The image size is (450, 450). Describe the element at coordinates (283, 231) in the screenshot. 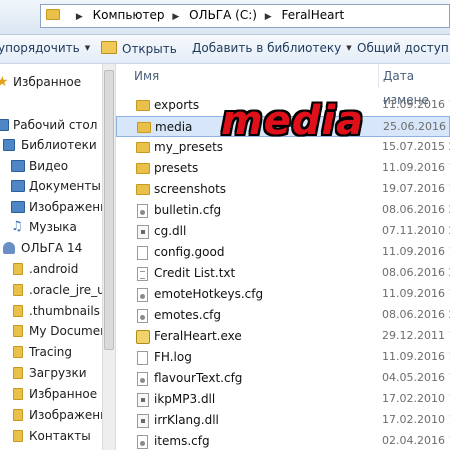

I see `file-row-cg-dll: cg.dll 07.11.2010 21` at that location.